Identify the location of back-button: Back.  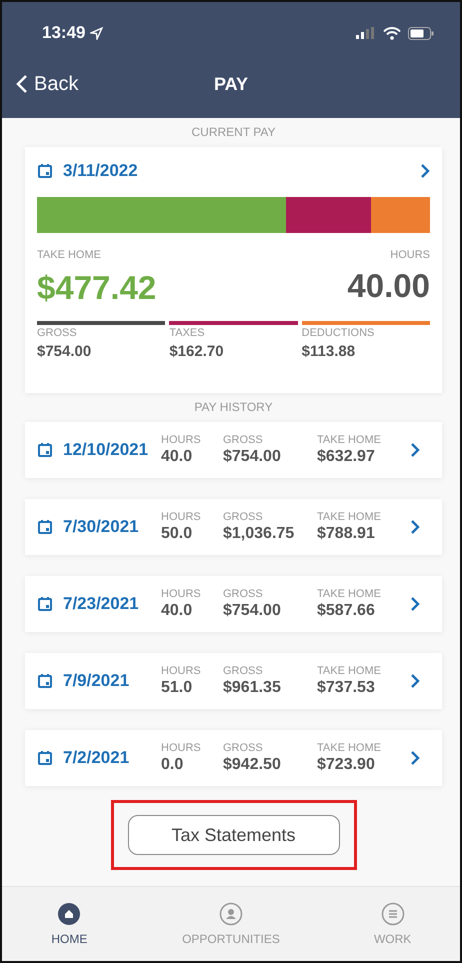
(47, 84).